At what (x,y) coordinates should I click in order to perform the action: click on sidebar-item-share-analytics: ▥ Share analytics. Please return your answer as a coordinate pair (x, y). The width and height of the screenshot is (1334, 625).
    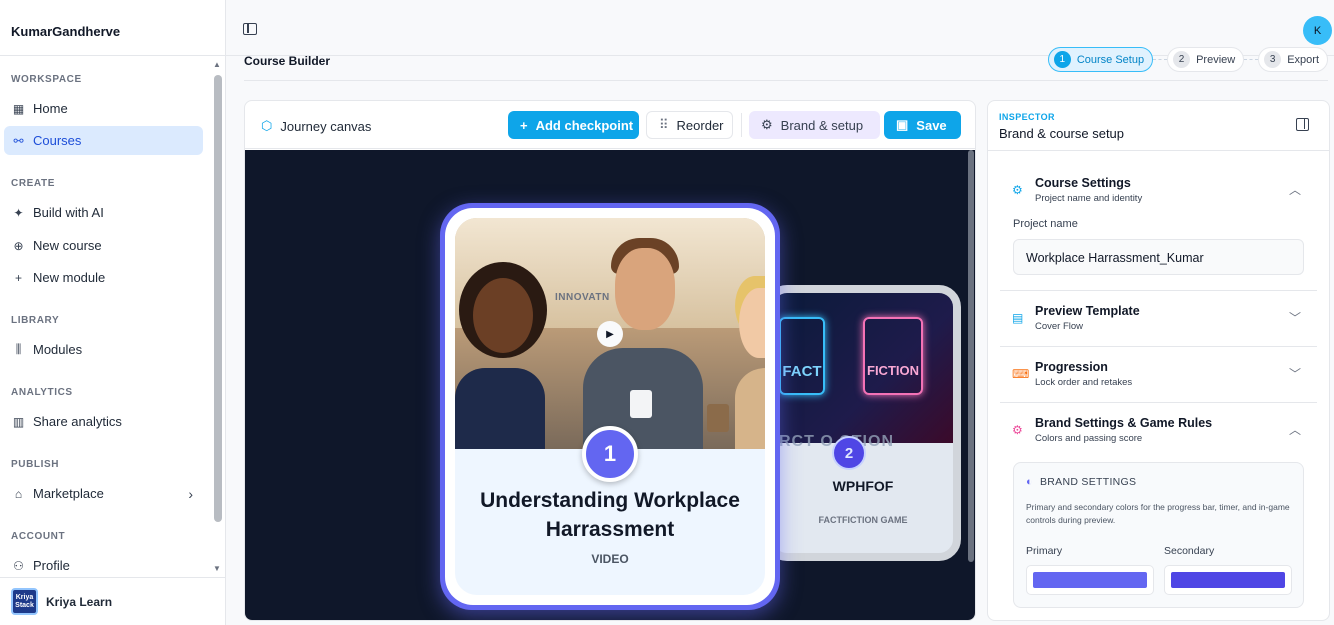
    Looking at the image, I should click on (103, 421).